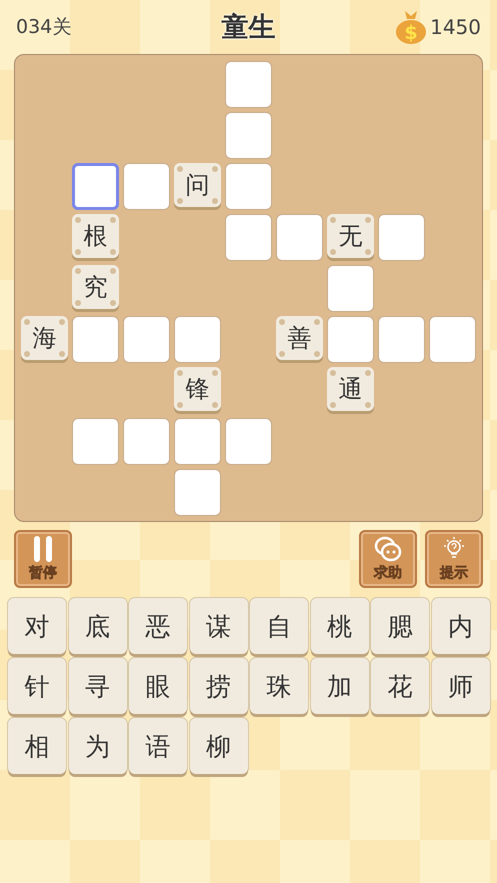 The width and height of the screenshot is (497, 883). I want to click on letter-tile: 寻, so click(97, 686).